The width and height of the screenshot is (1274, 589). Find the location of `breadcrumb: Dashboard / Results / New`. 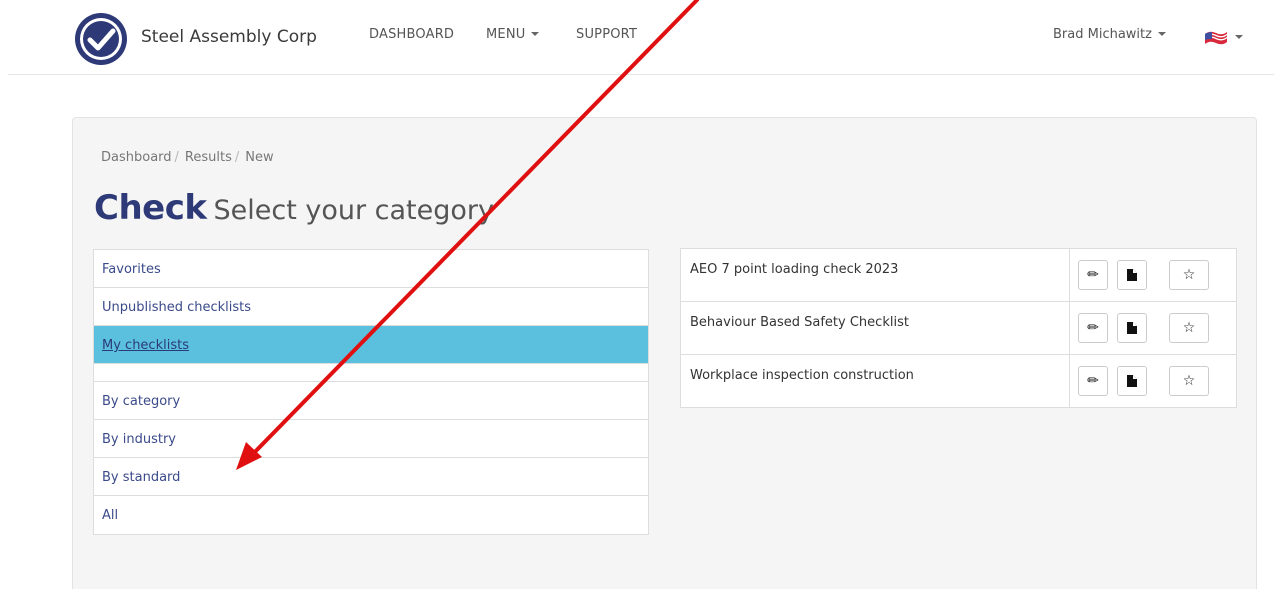

breadcrumb: Dashboard / Results / New is located at coordinates (187, 157).